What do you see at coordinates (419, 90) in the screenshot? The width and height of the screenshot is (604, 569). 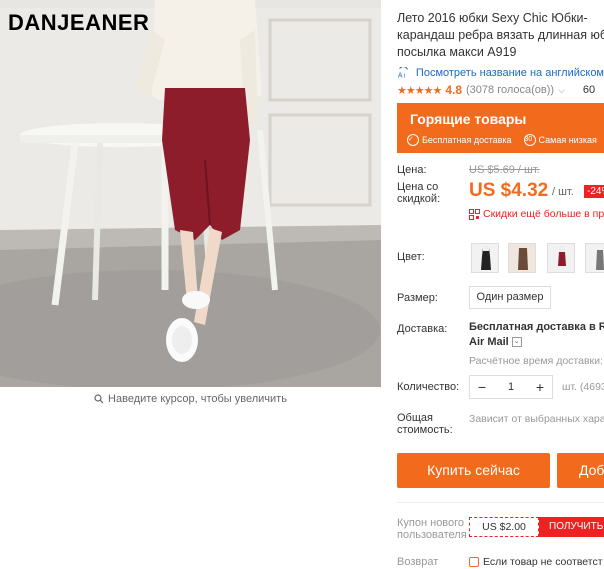 I see `rating-stars-icon: ★★★★★` at bounding box center [419, 90].